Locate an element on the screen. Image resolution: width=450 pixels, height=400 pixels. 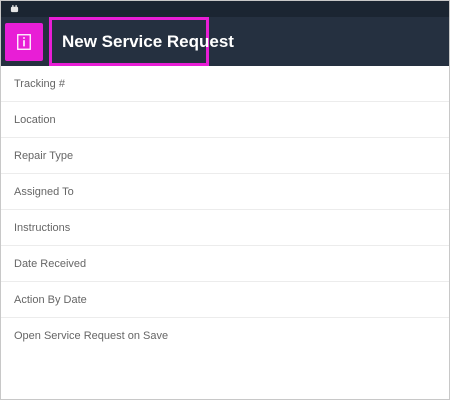
field-date-received: Date Received is located at coordinates (225, 264).